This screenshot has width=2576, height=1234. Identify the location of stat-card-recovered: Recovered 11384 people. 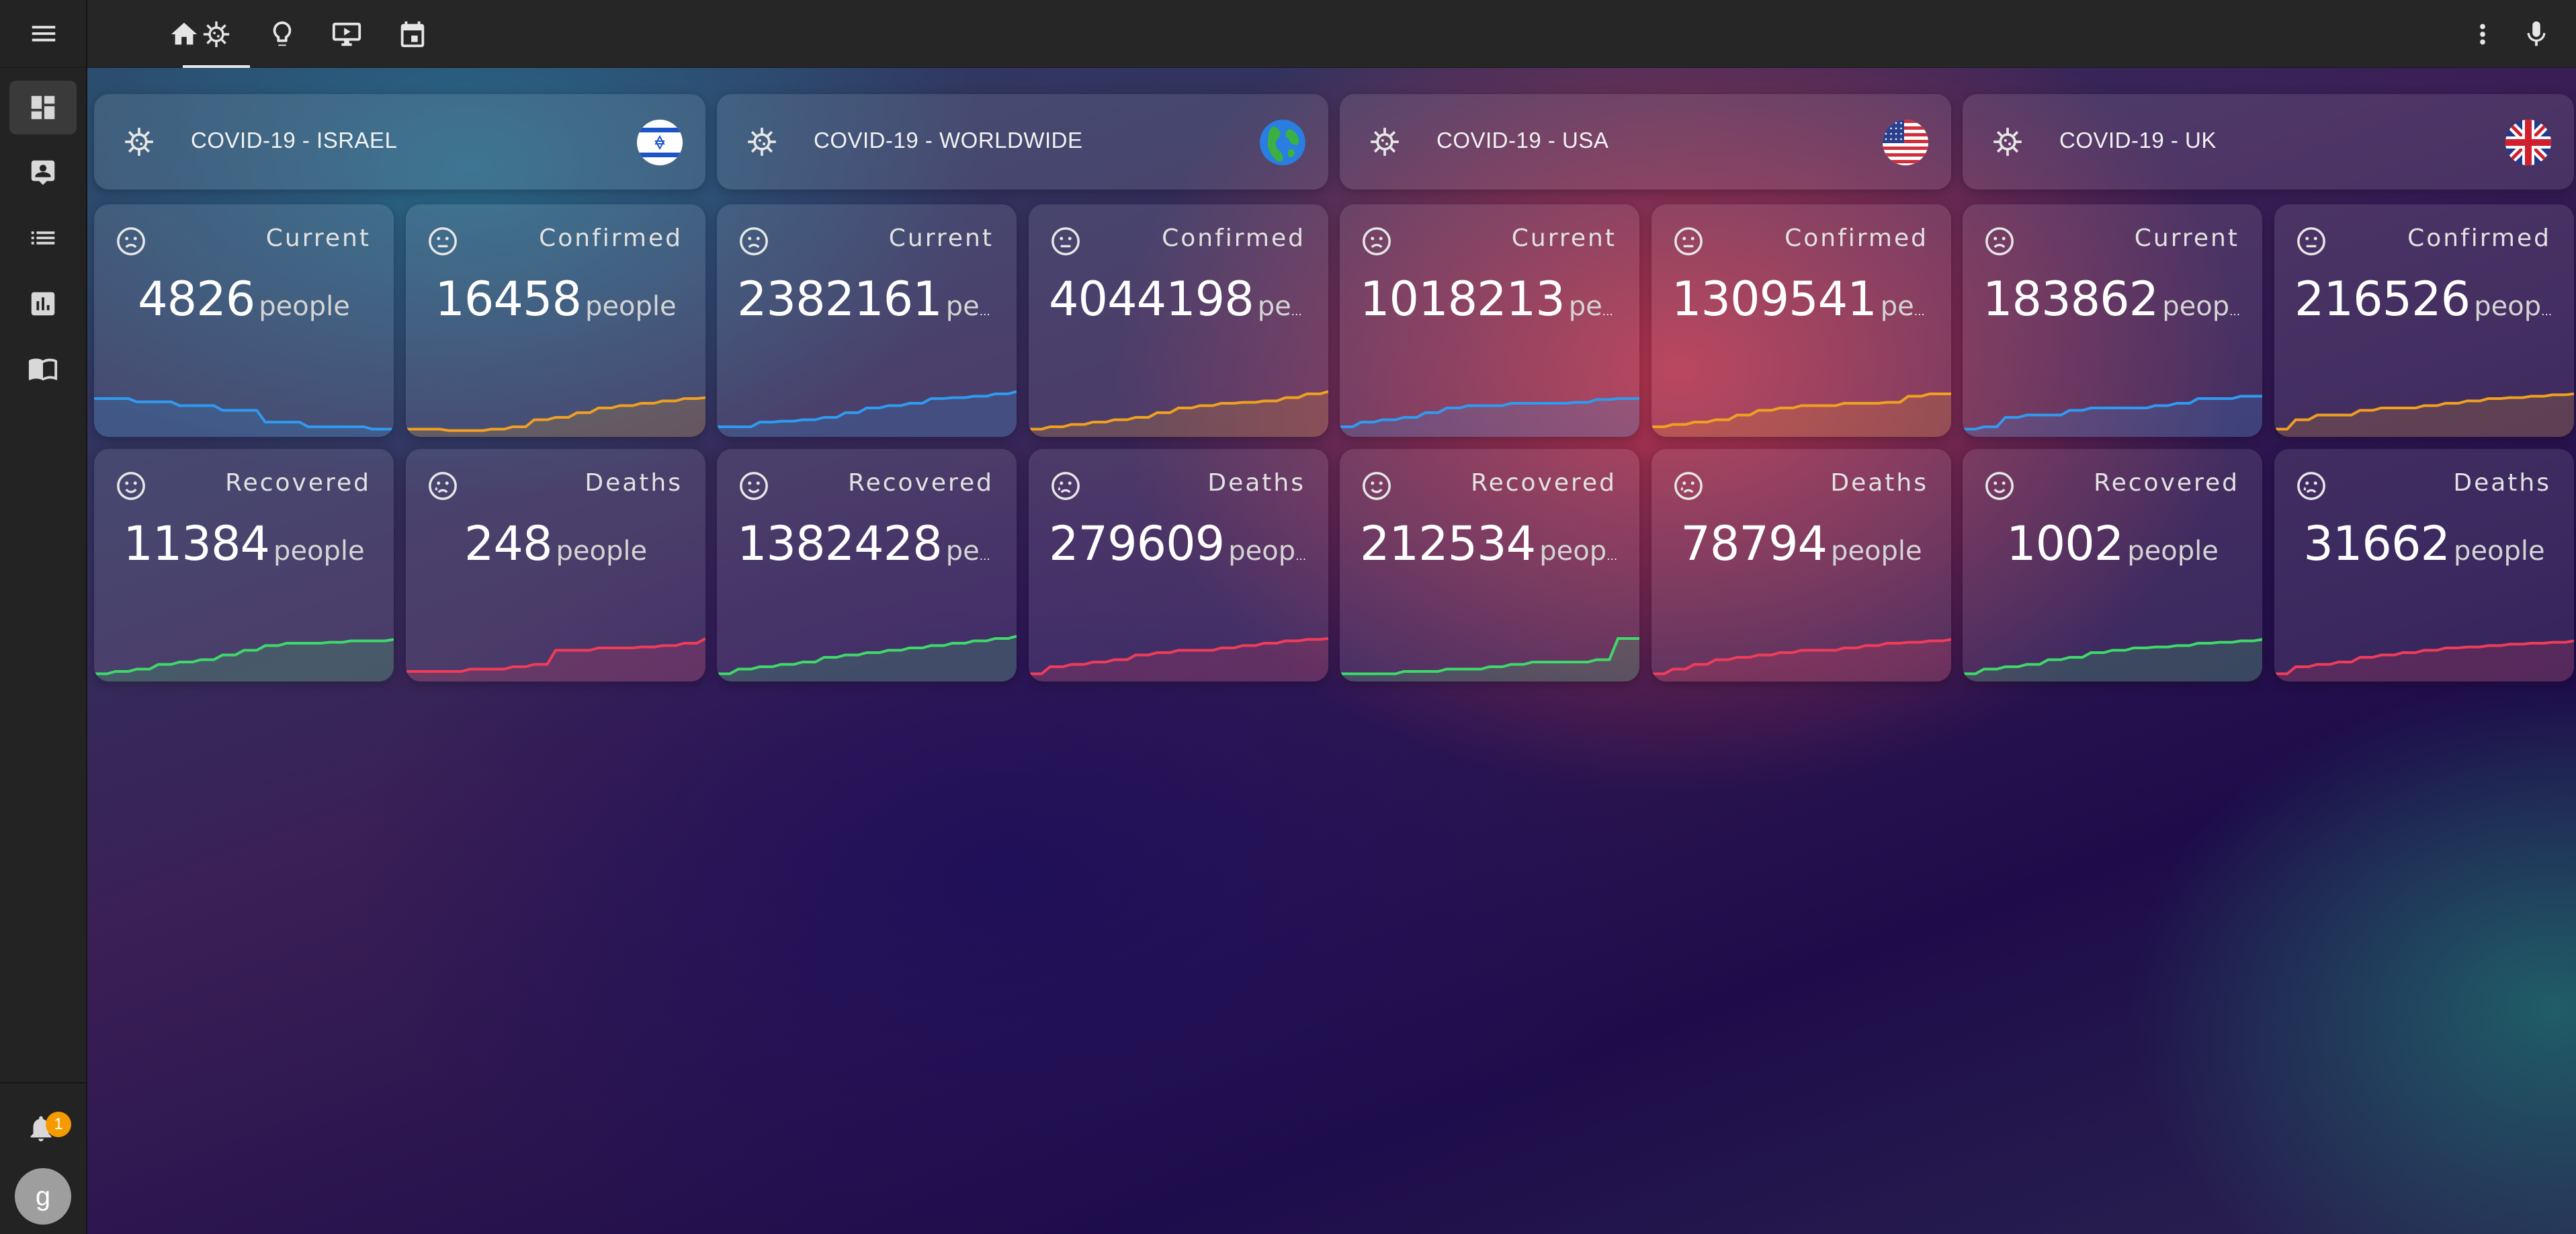
(244, 565).